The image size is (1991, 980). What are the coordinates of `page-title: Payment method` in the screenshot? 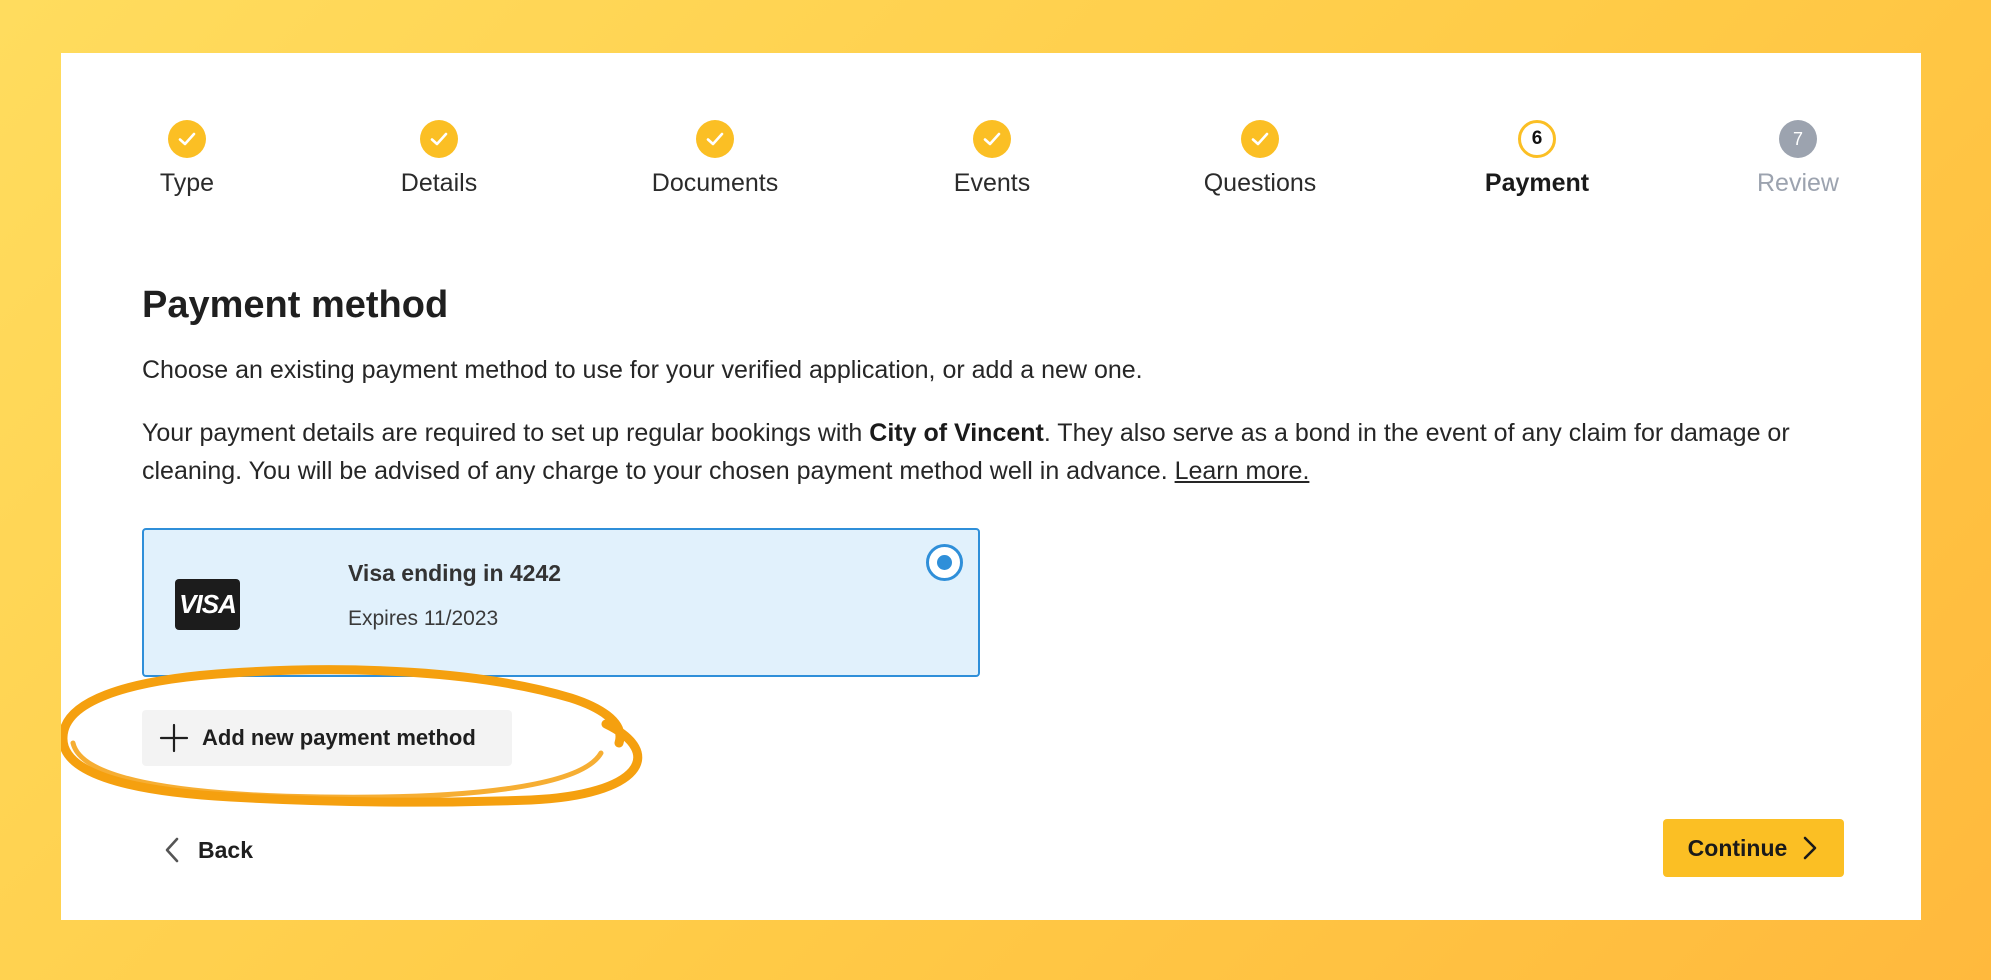 It's located at (295, 305).